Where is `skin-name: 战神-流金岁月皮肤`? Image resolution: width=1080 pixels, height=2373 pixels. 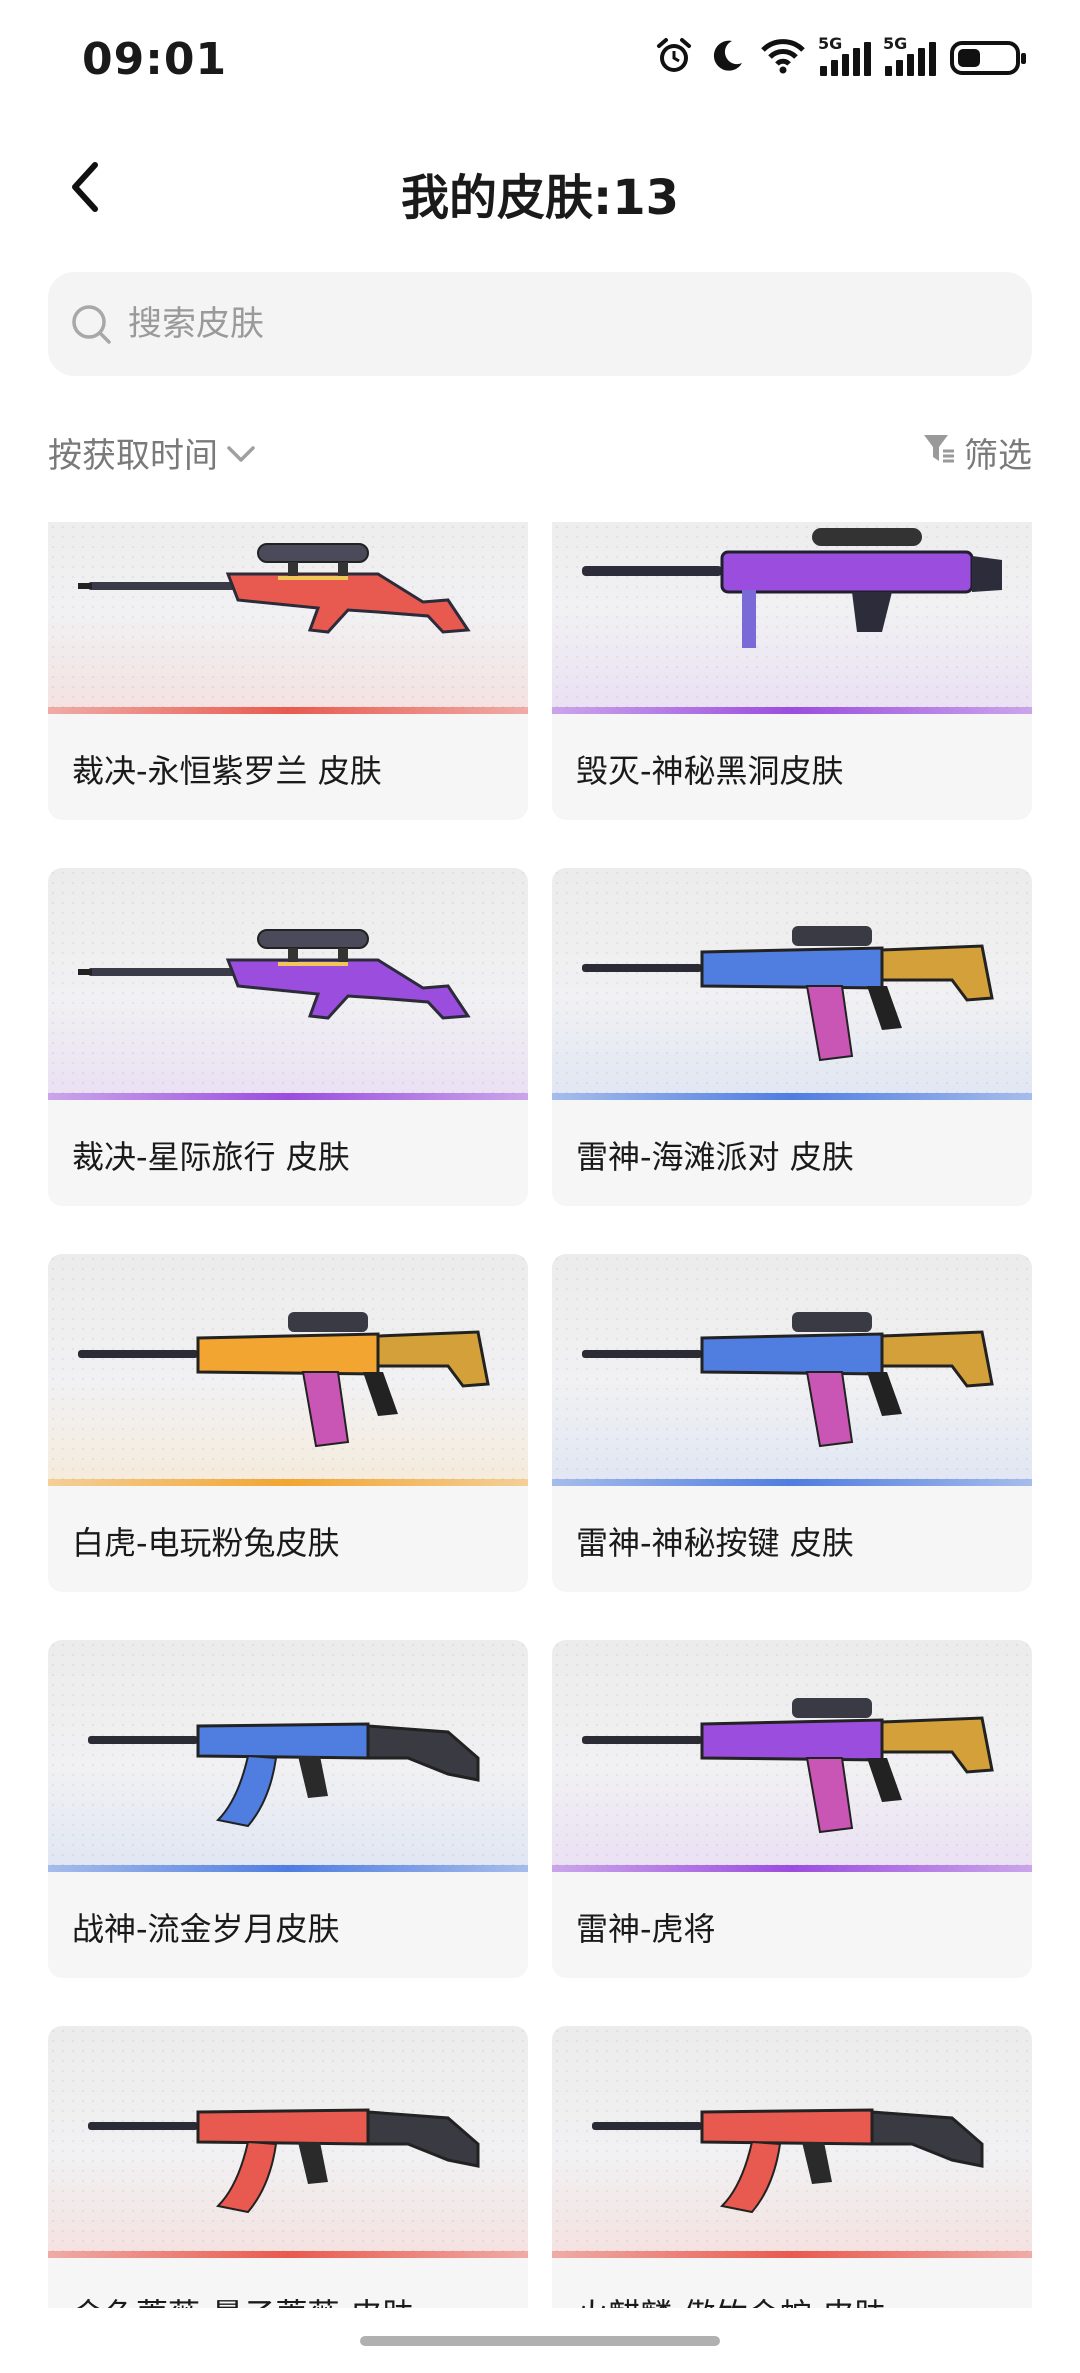
skin-name: 战神-流金岁月皮肤 is located at coordinates (206, 1929).